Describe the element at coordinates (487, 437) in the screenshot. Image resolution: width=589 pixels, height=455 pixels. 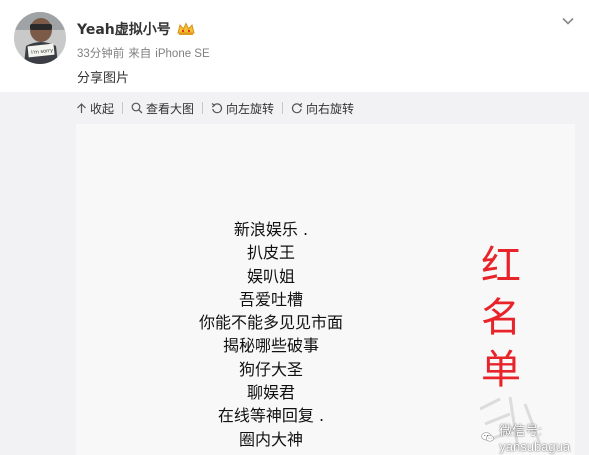
I see `wechat-icon` at that location.